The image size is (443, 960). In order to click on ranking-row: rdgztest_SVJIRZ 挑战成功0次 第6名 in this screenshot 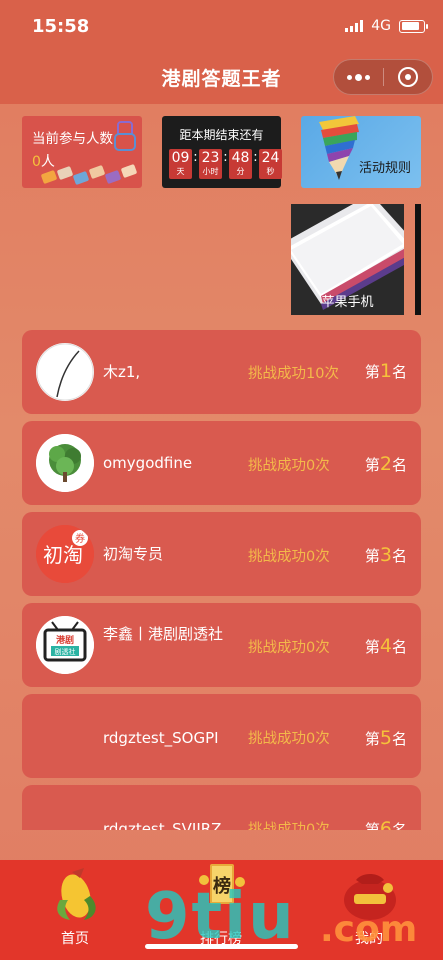, I will do `click(221, 807)`.